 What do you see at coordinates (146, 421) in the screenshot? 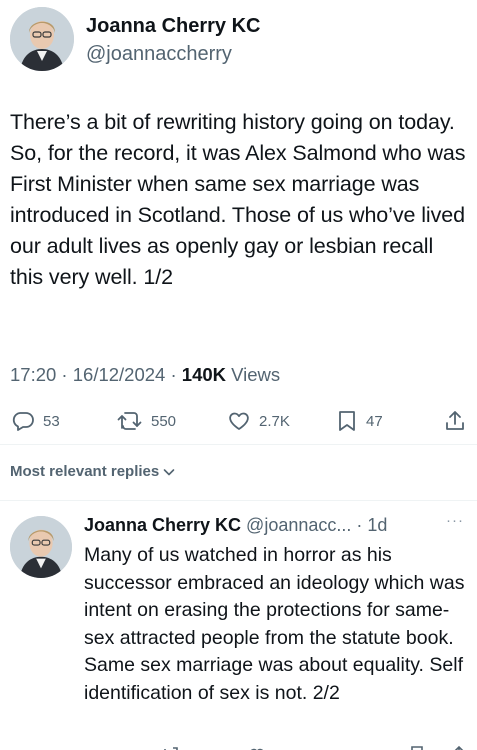
I see `retweet-button: 550` at bounding box center [146, 421].